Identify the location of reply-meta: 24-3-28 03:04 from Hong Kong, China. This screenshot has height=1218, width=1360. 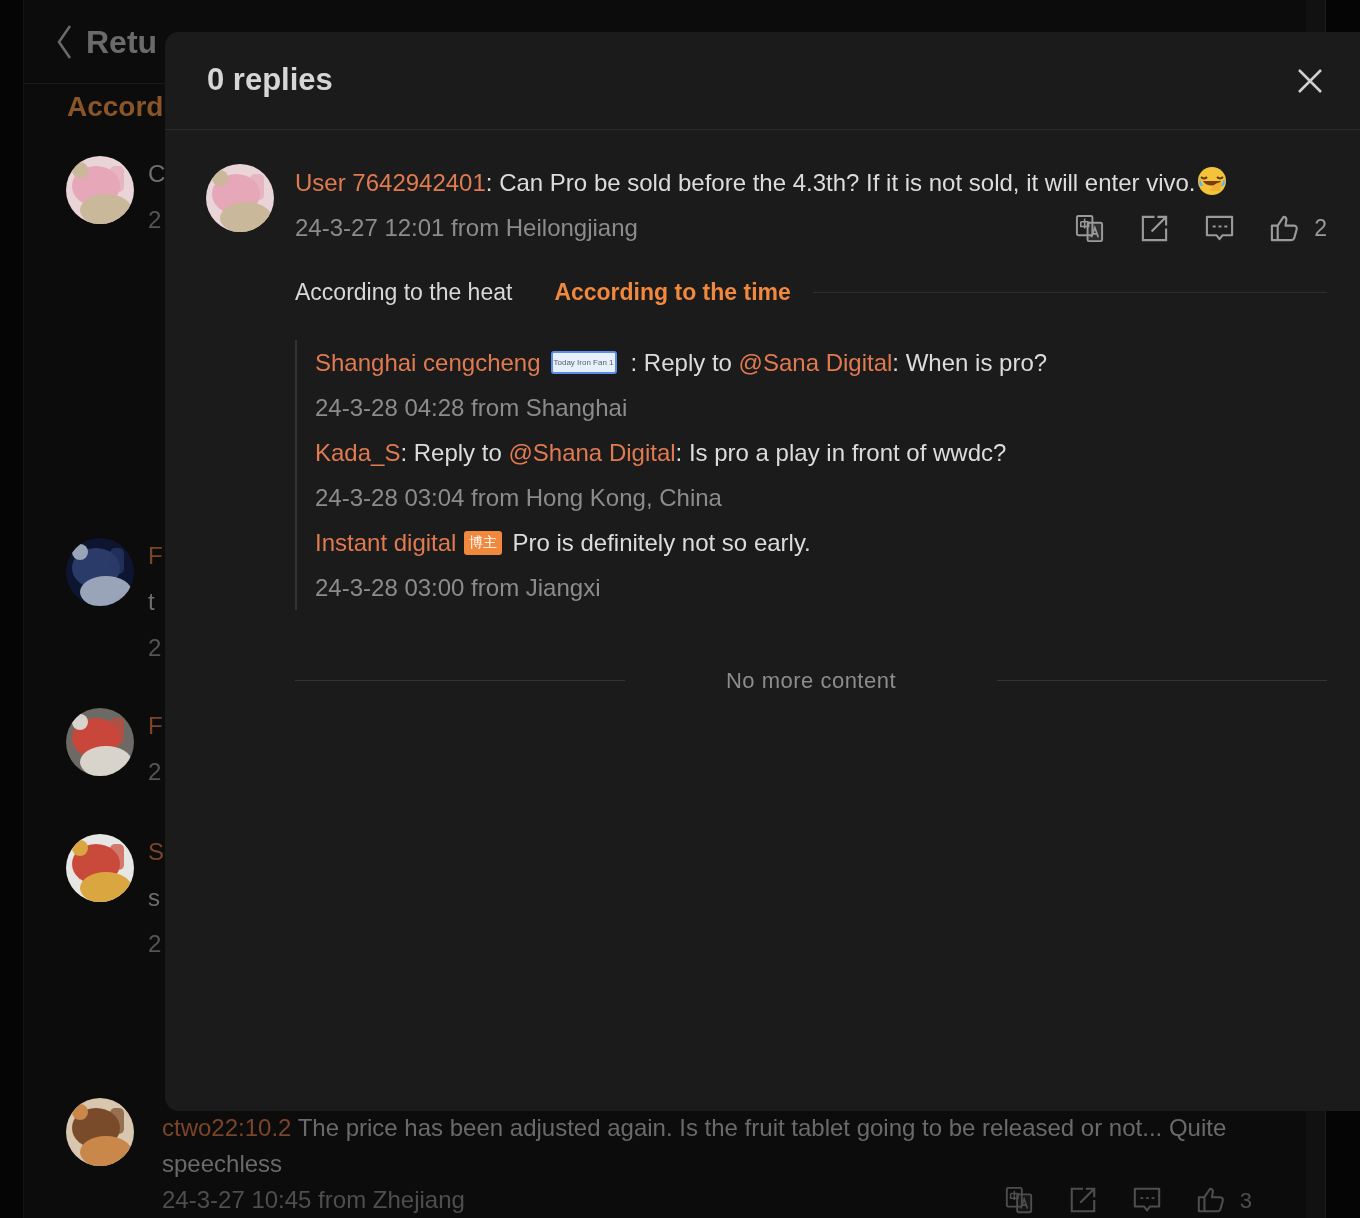
(518, 497).